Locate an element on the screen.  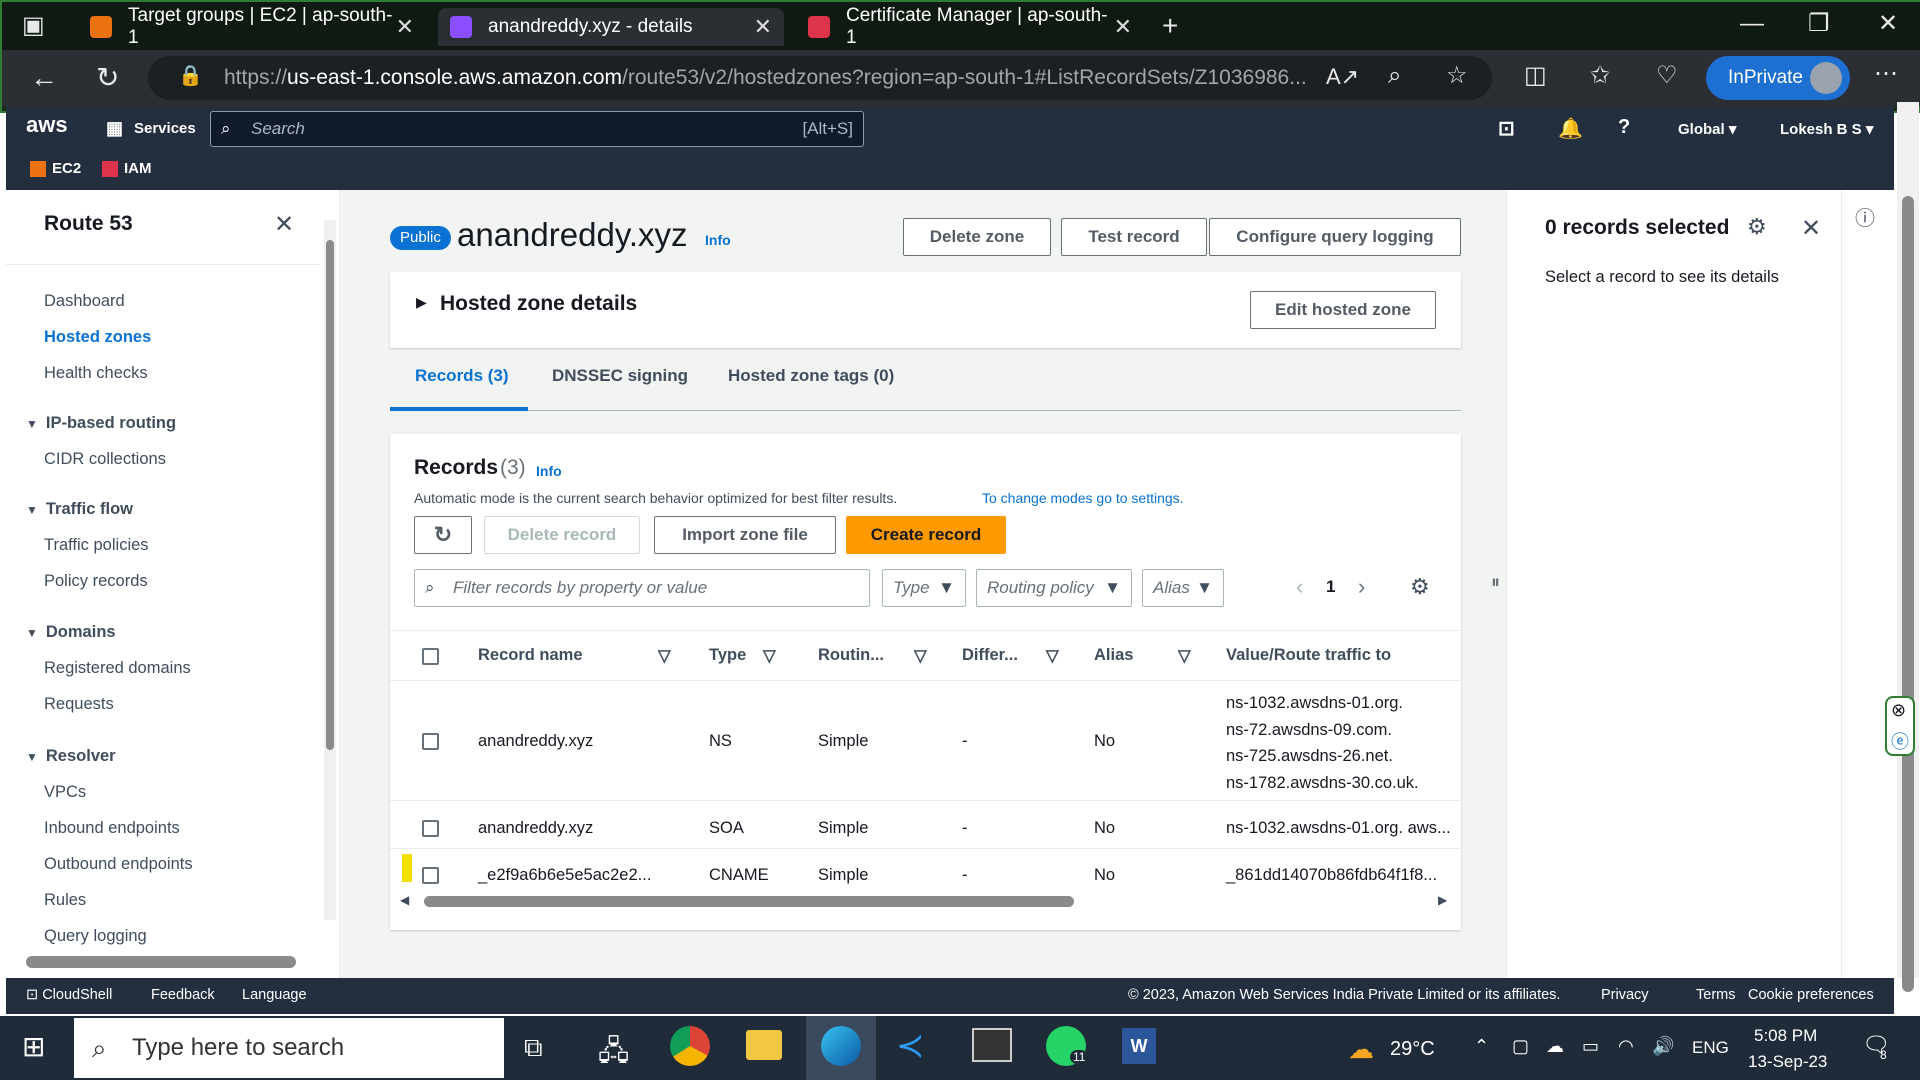
sidebar-hscrollbar is located at coordinates (161, 962).